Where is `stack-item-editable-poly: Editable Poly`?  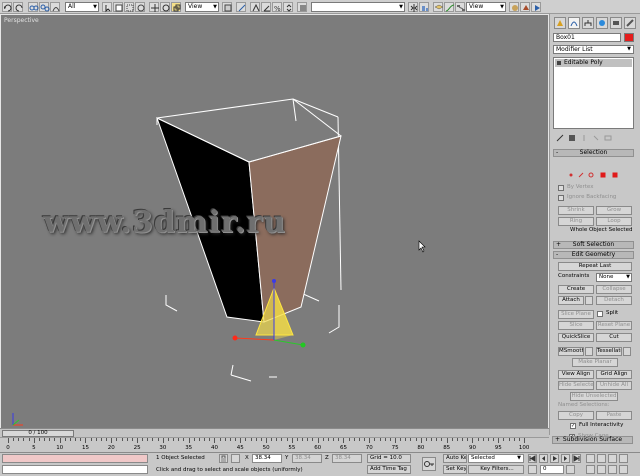
stack-item-editable-poly: Editable Poly is located at coordinates (593, 63).